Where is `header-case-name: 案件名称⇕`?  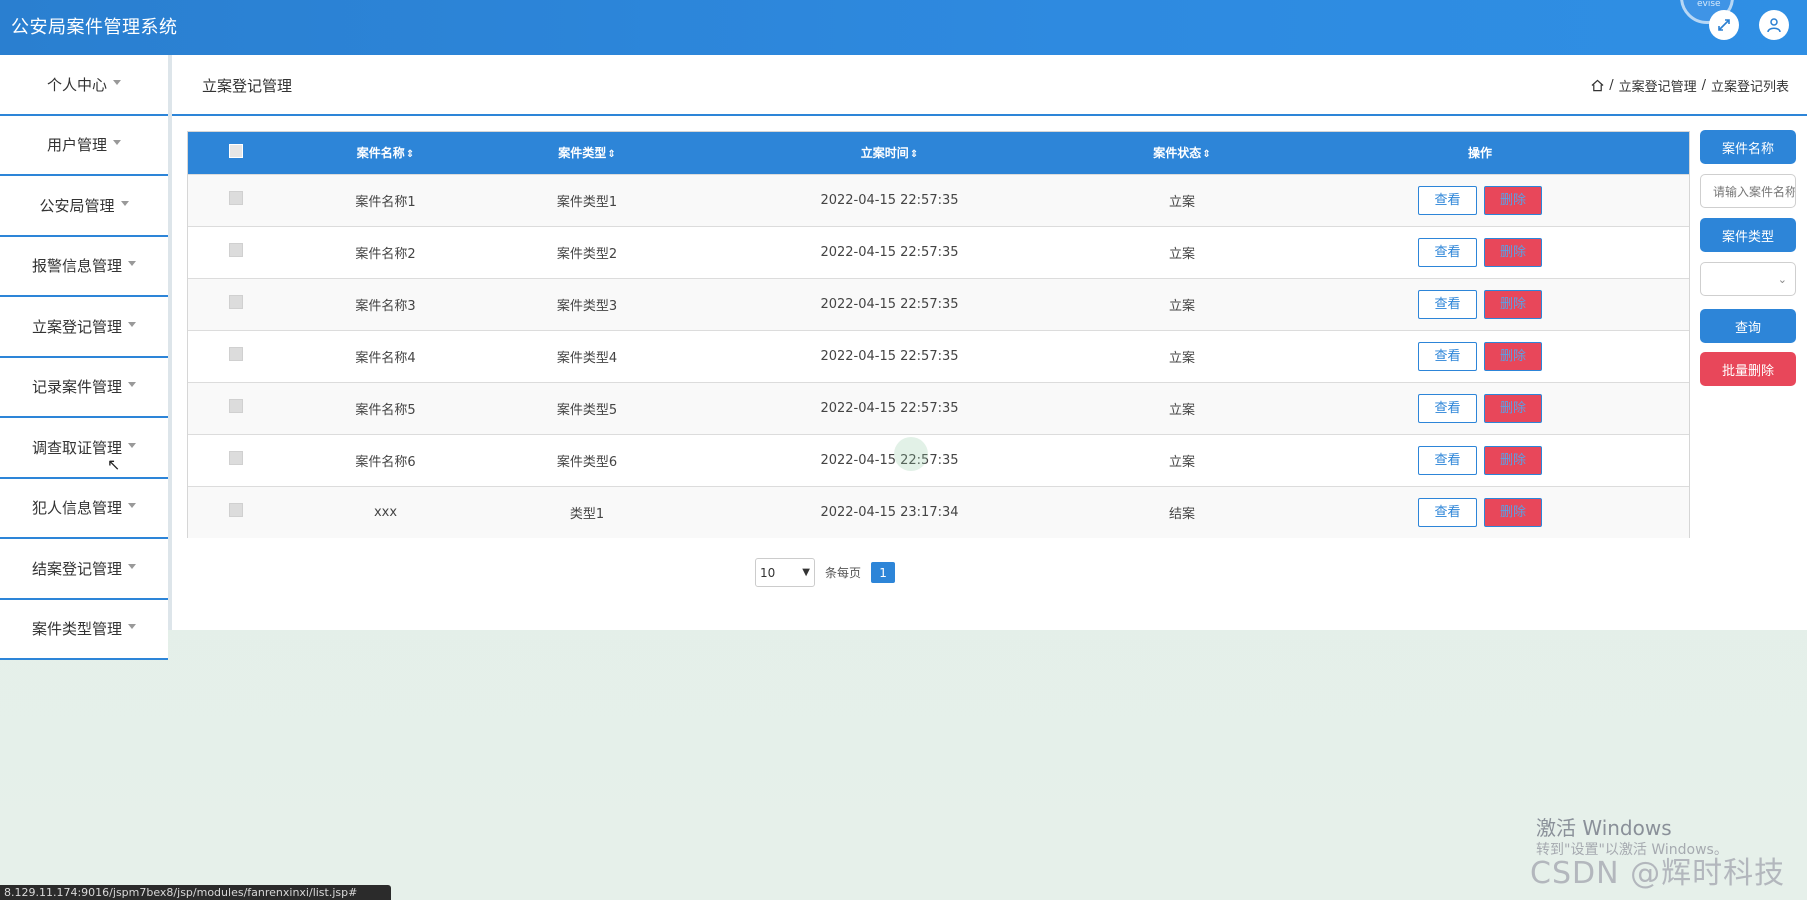
header-case-name: 案件名称⇕ is located at coordinates (385, 153).